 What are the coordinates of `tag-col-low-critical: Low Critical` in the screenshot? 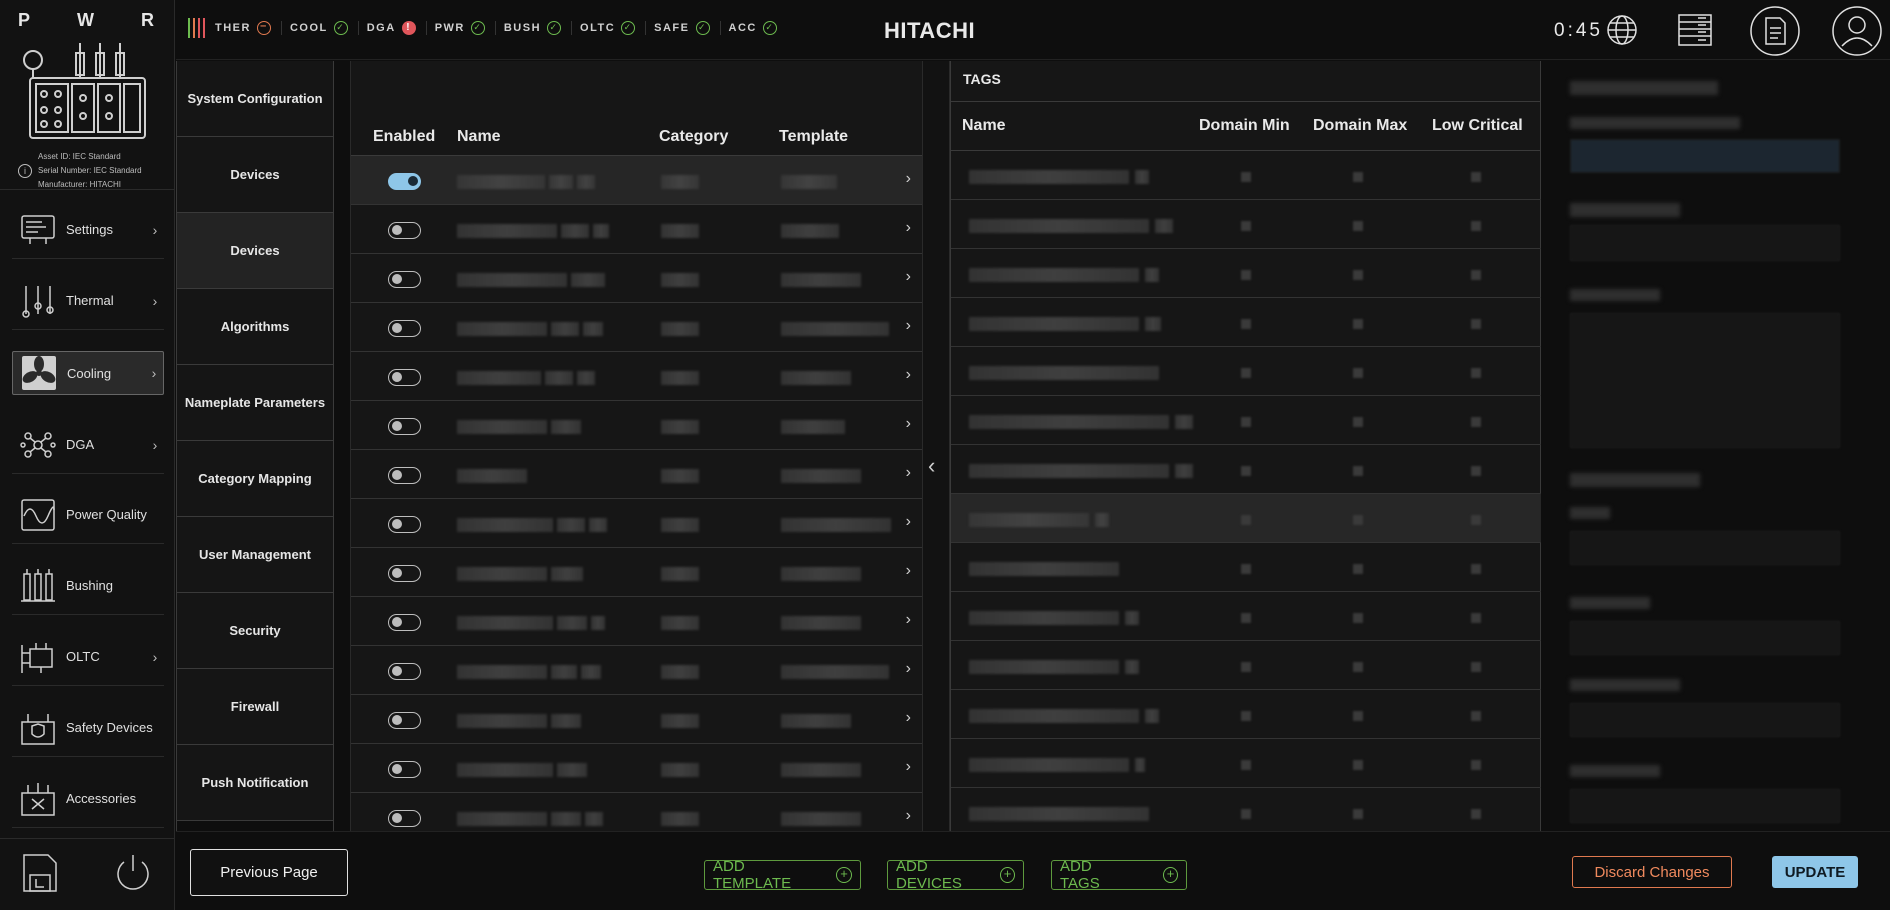 It's located at (1477, 126).